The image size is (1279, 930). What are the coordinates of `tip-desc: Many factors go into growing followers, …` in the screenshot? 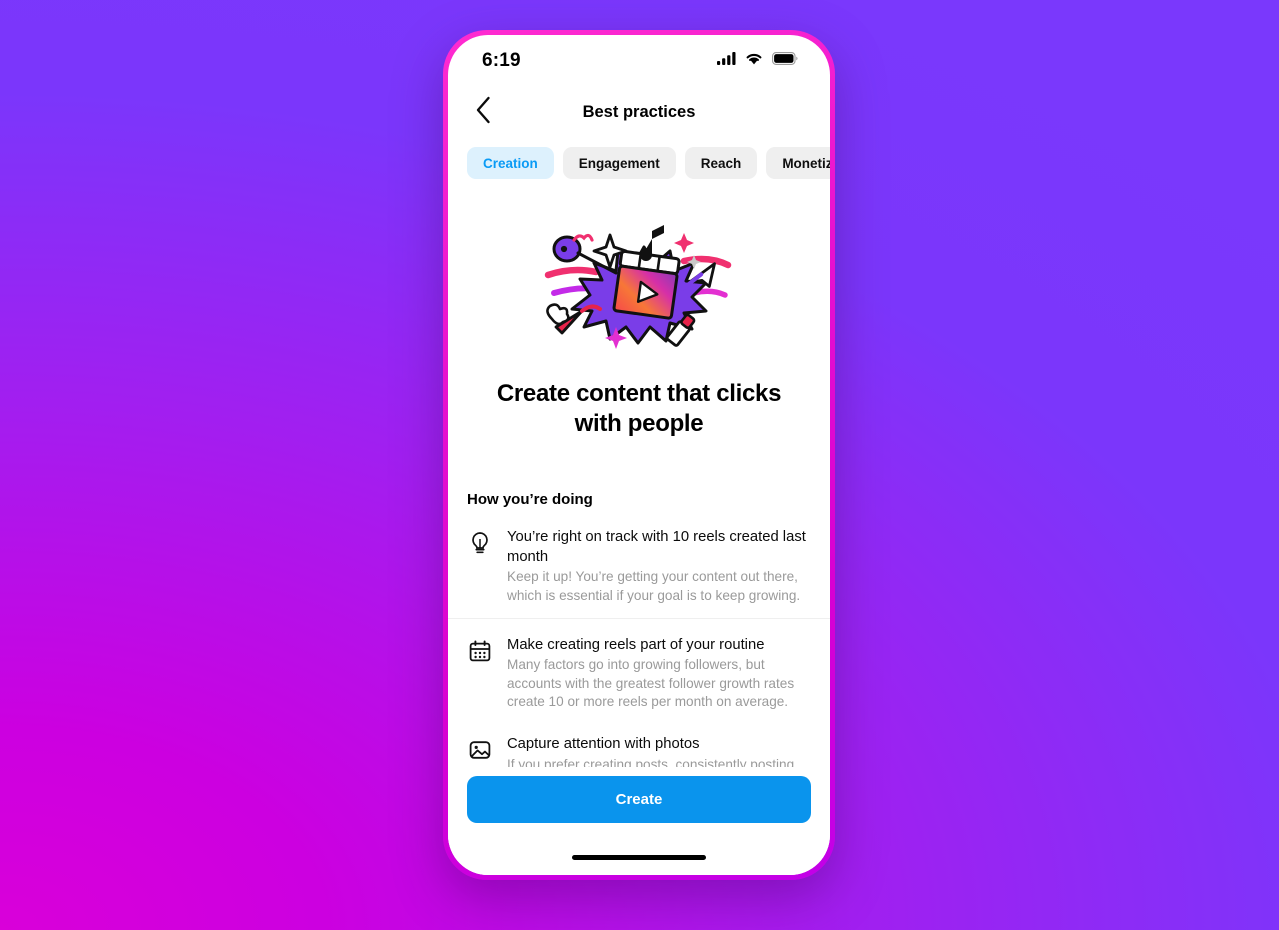 It's located at (651, 683).